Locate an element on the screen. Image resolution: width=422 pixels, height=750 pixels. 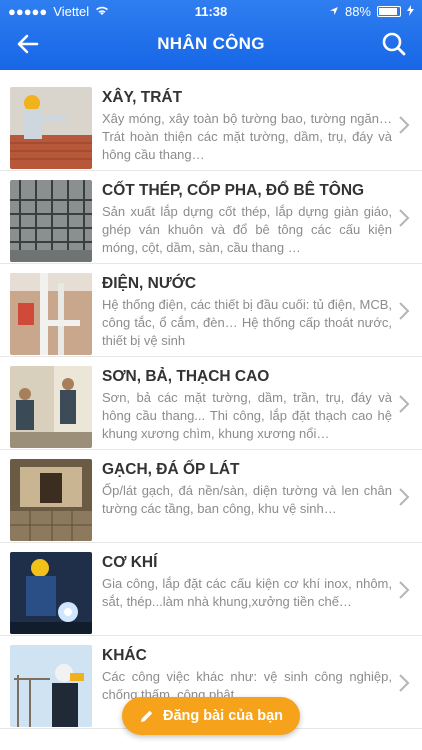
search-button is located at coordinates (394, 44).